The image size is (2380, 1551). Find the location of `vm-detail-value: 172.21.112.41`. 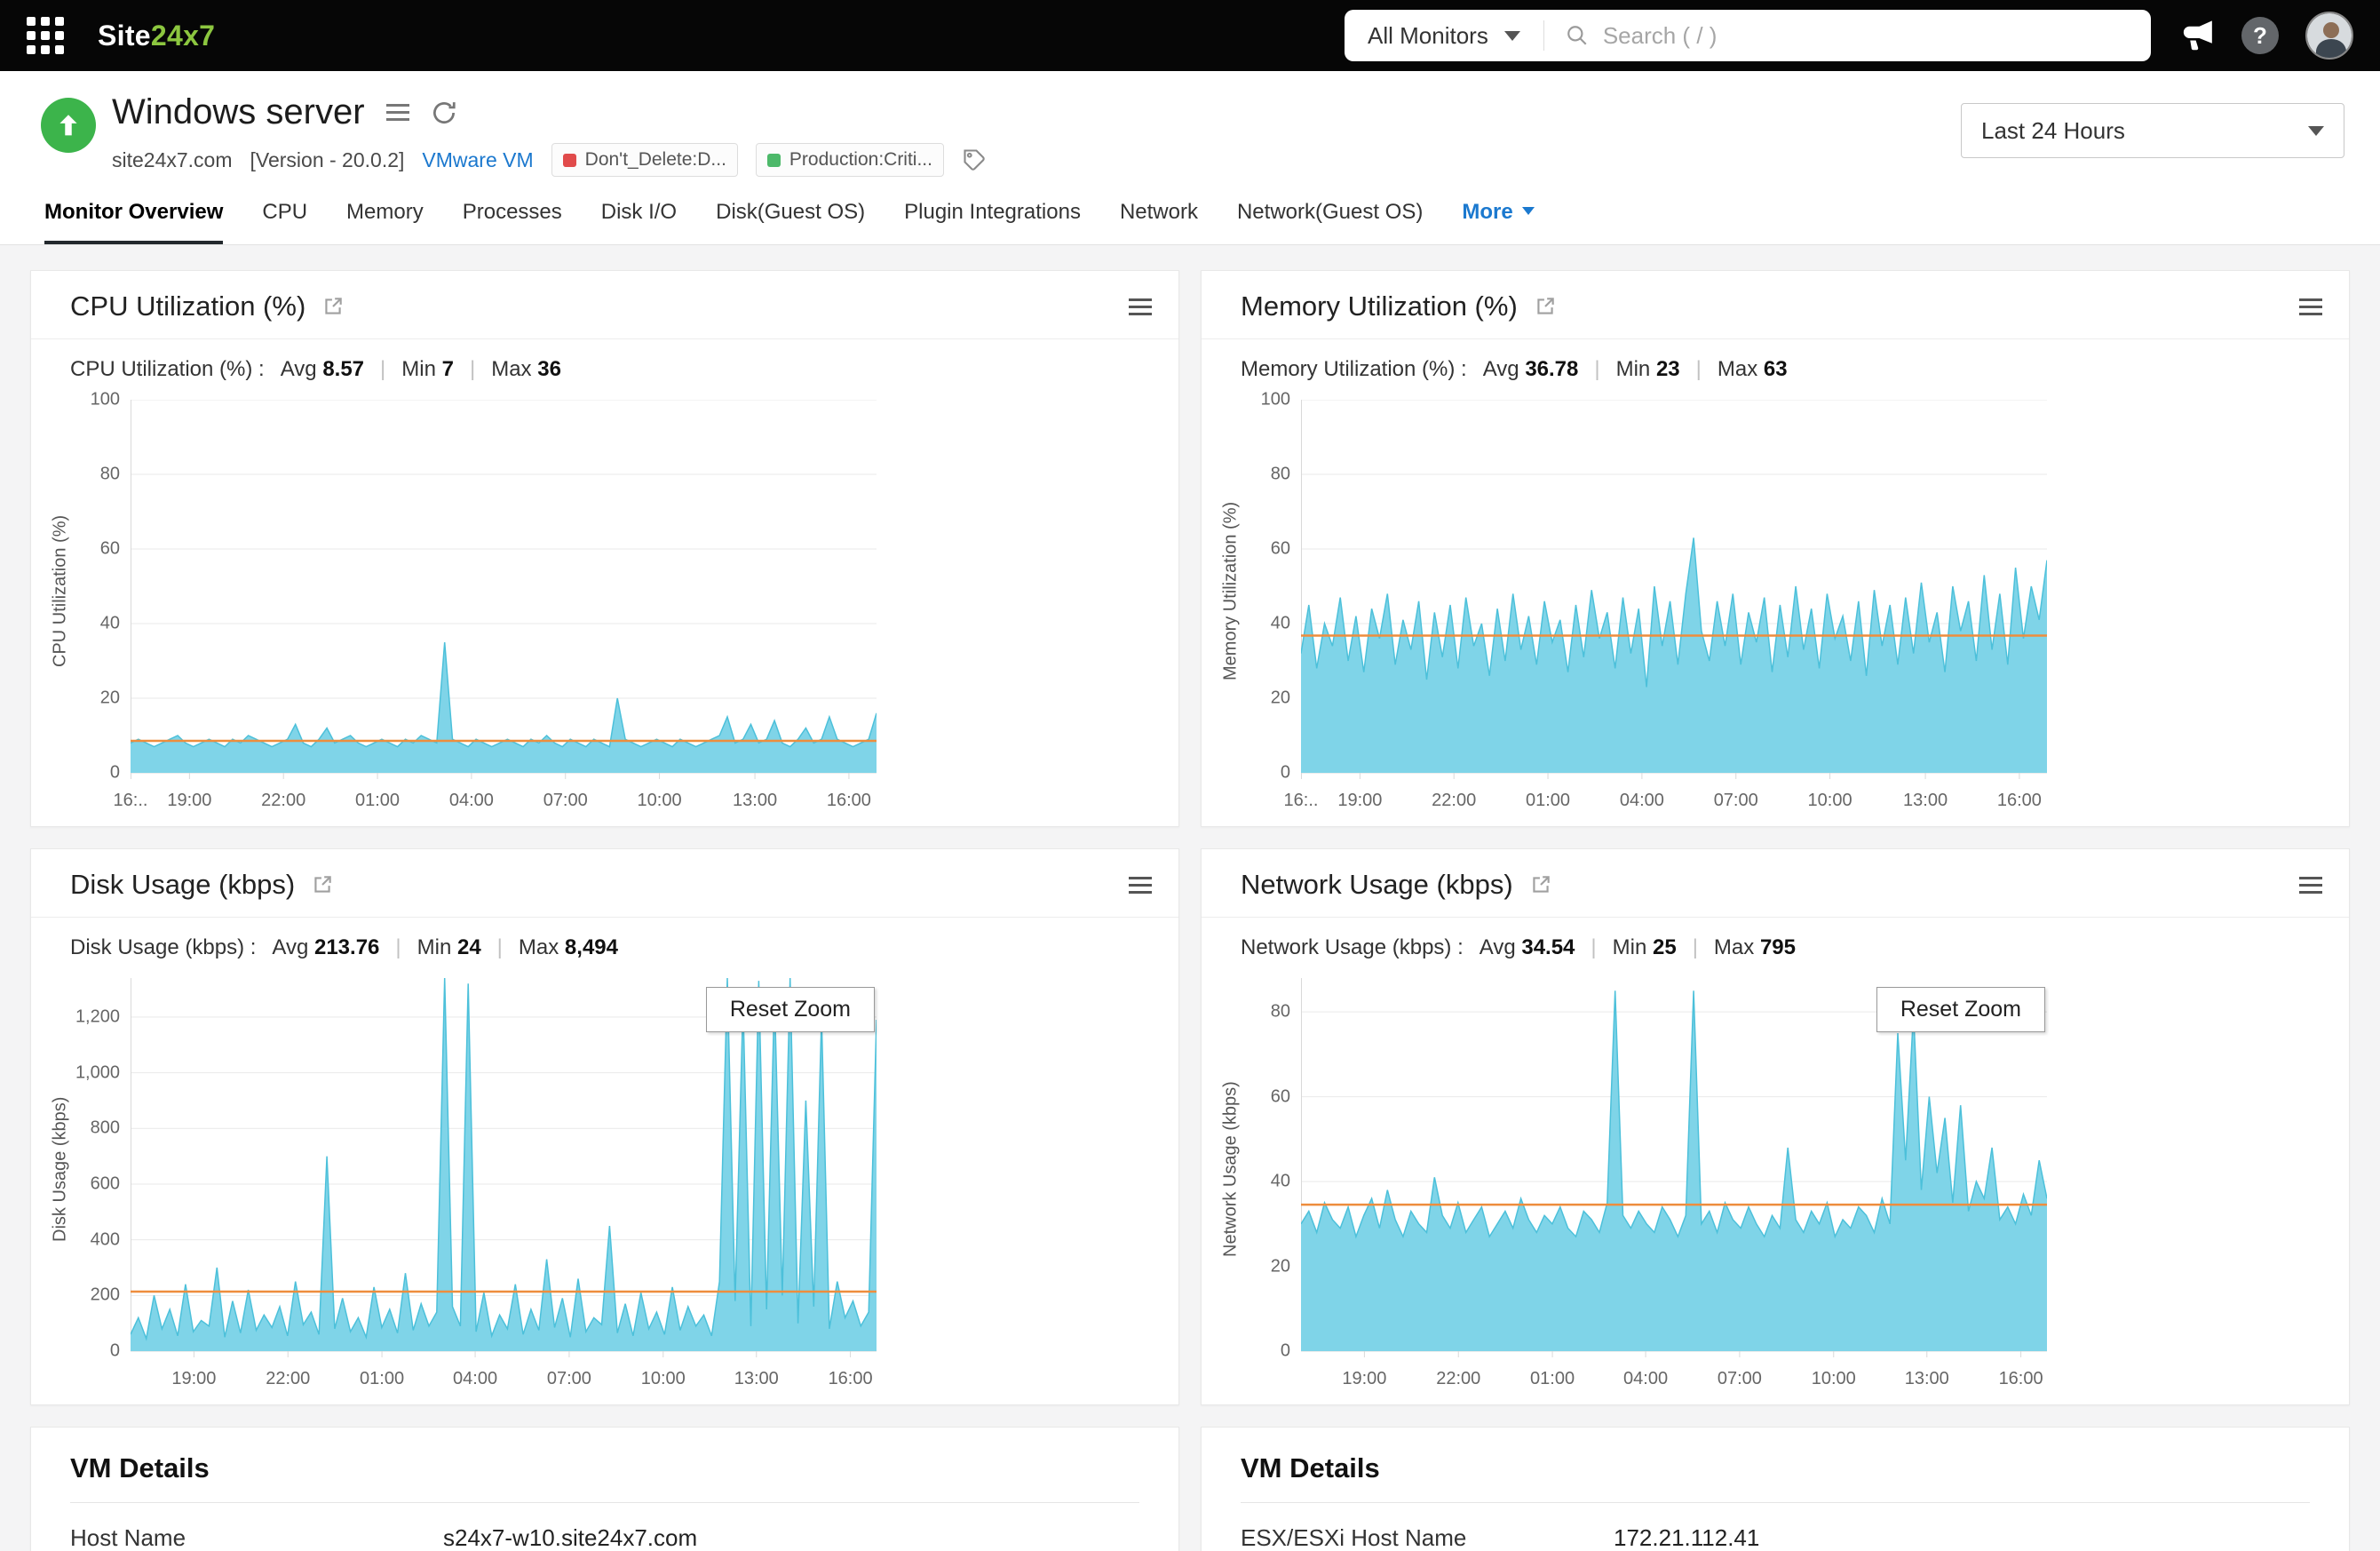

vm-detail-value: 172.21.112.41 is located at coordinates (1687, 1537).